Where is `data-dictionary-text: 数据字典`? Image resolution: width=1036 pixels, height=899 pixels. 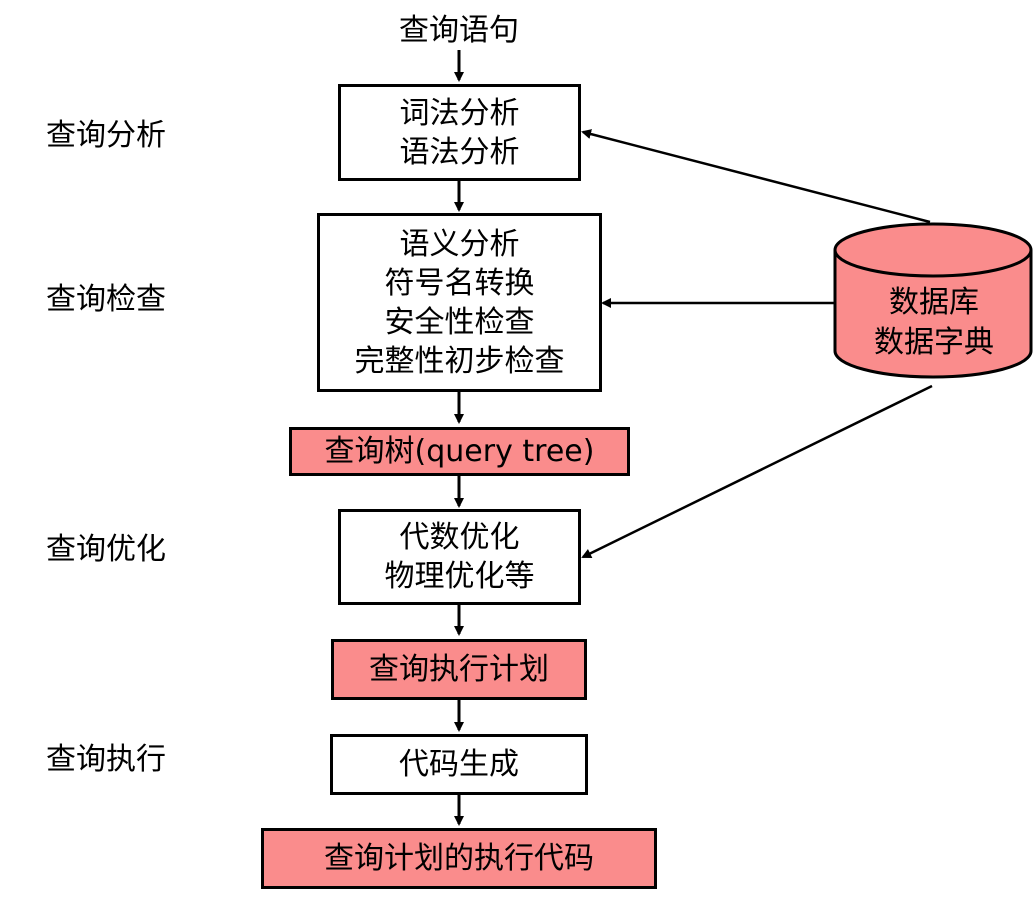
data-dictionary-text: 数据字典 is located at coordinates (934, 342).